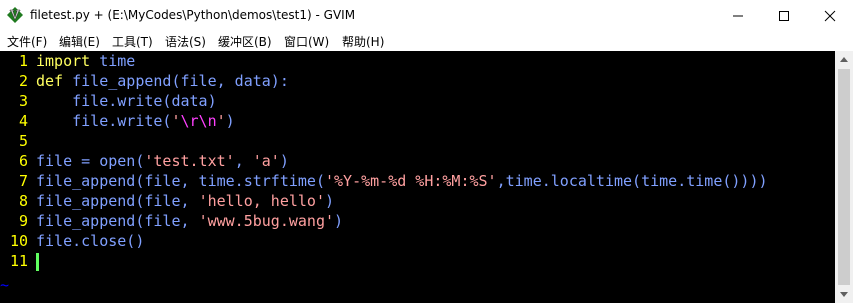 The height and width of the screenshot is (303, 853). I want to click on scroll-down-arrow-icon, so click(844, 295).